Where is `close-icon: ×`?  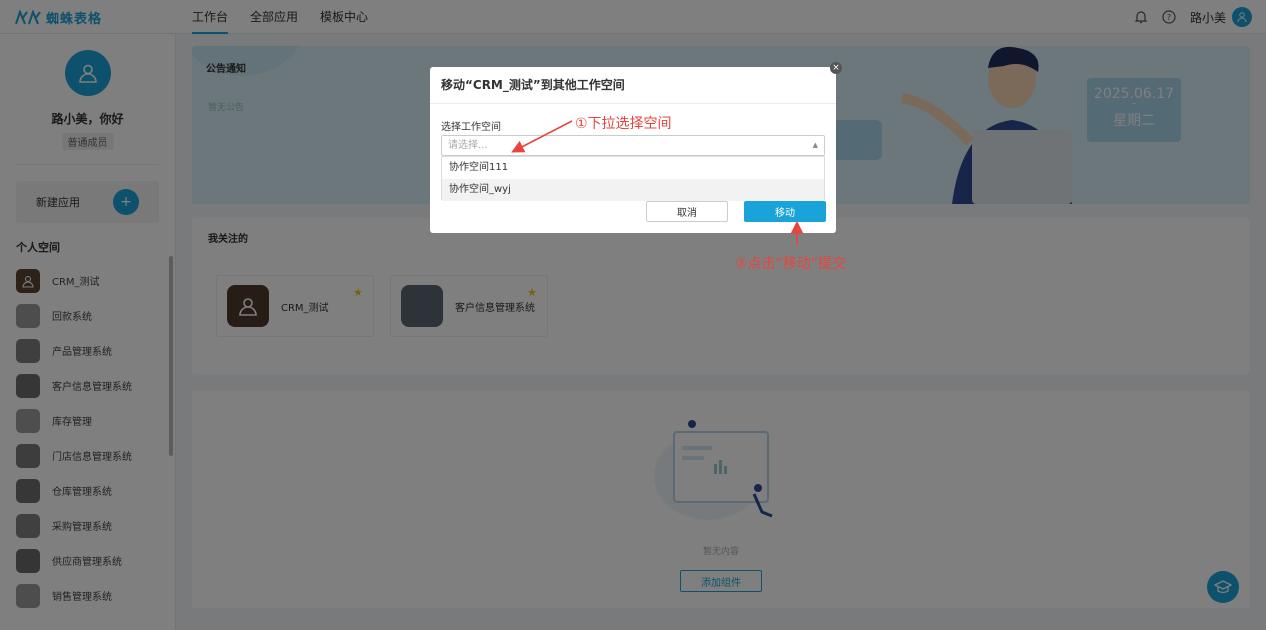
close-icon: × is located at coordinates (836, 68).